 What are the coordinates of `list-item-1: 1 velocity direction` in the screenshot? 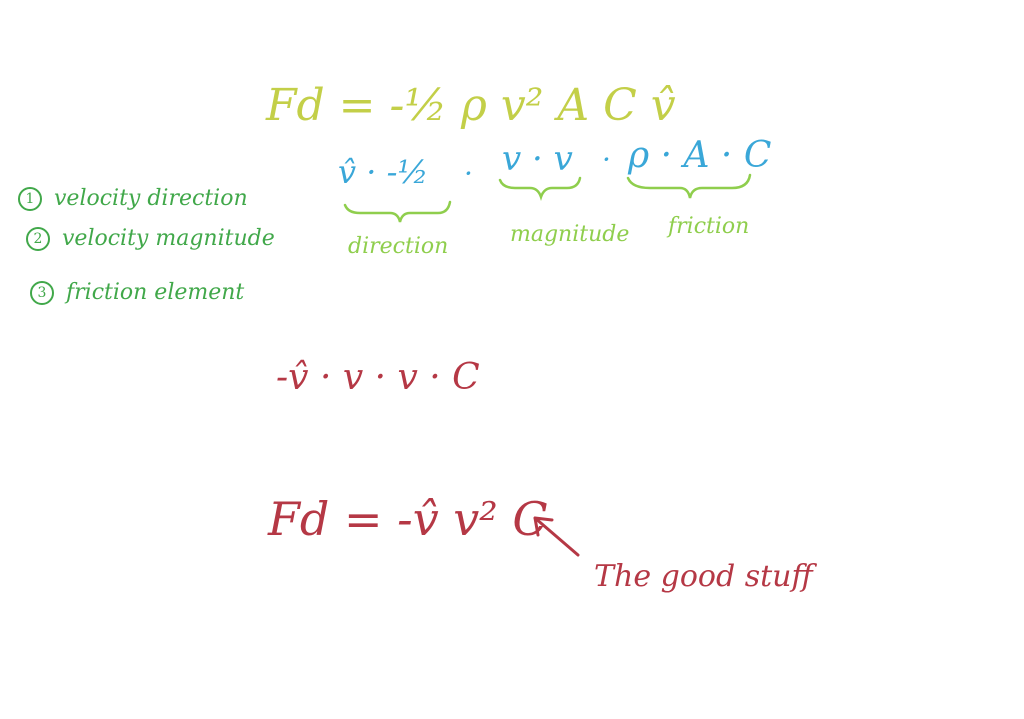 It's located at (133, 198).